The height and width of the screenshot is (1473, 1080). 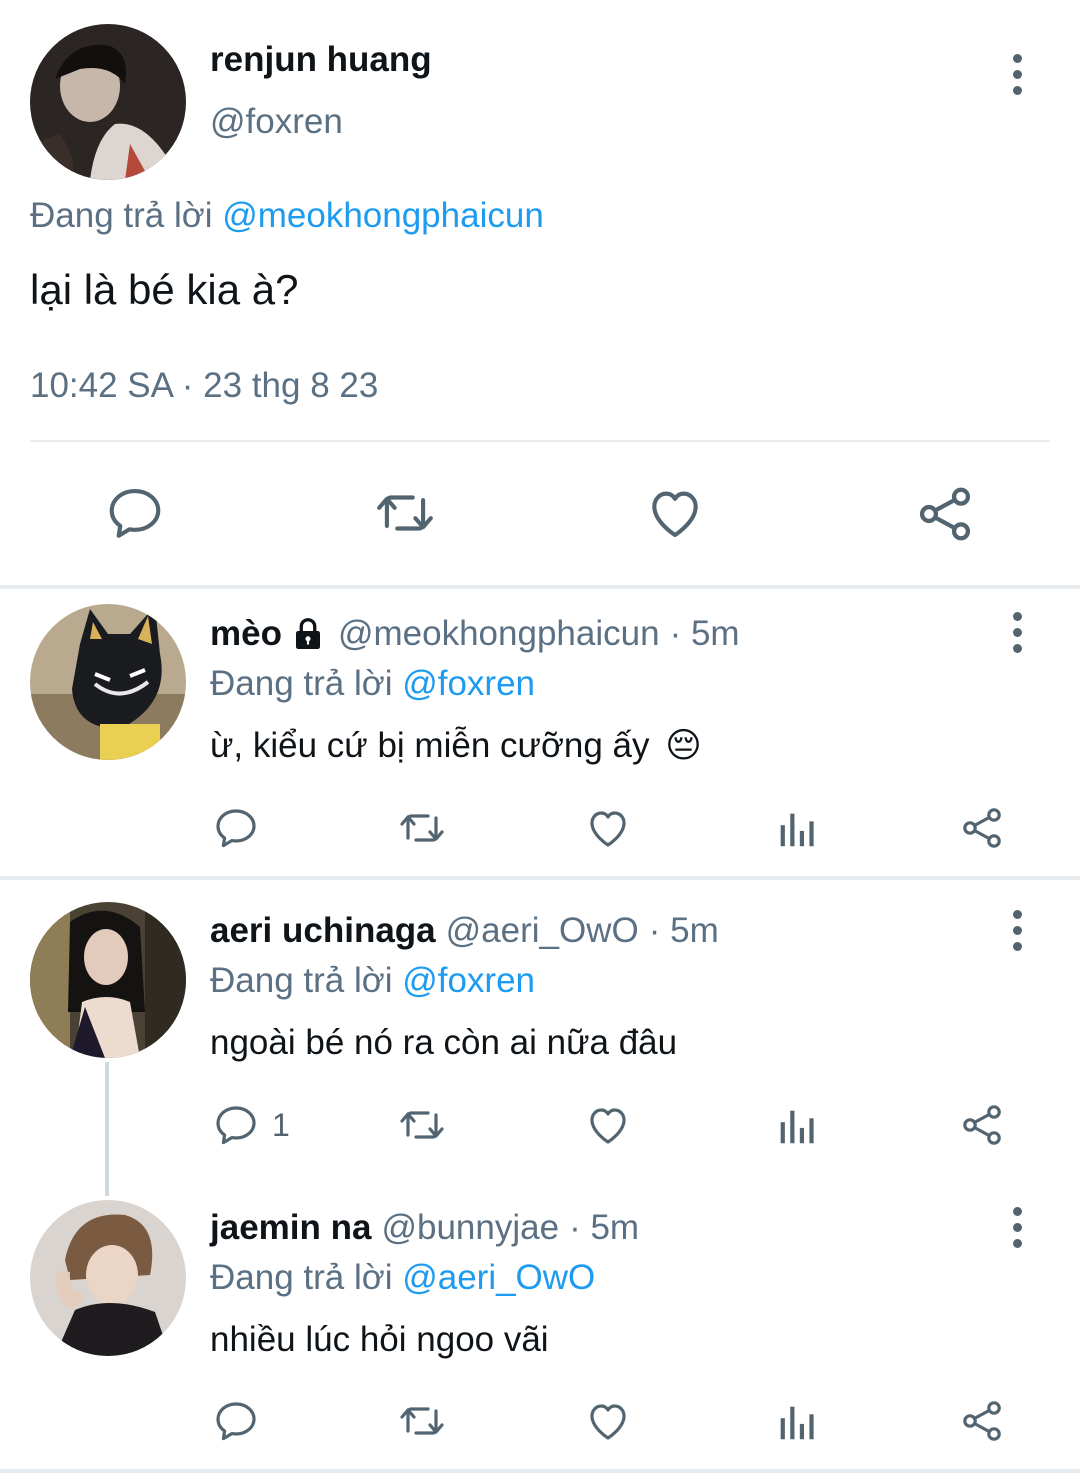 I want to click on reply-header: jaemin na @bunnyjae · 5m, so click(x=424, y=1228).